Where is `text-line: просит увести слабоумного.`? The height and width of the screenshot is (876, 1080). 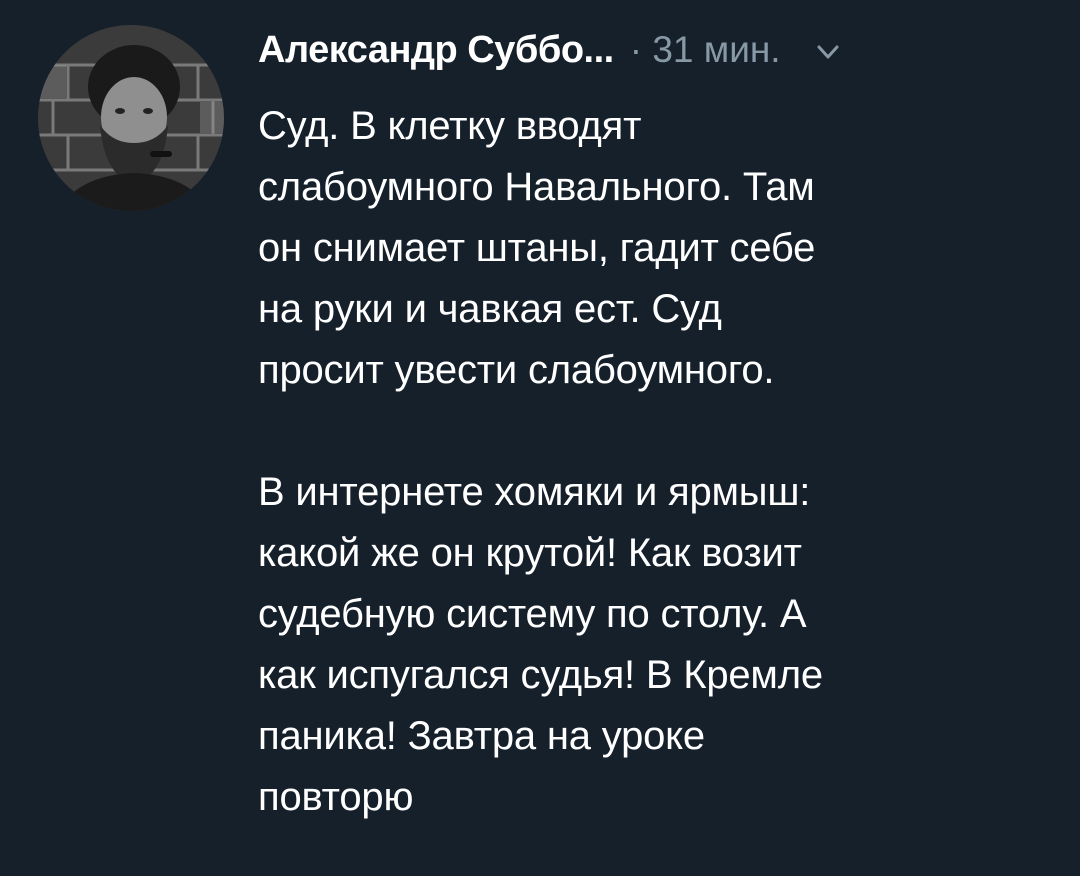
text-line: просит увести слабоумного. is located at coordinates (516, 370).